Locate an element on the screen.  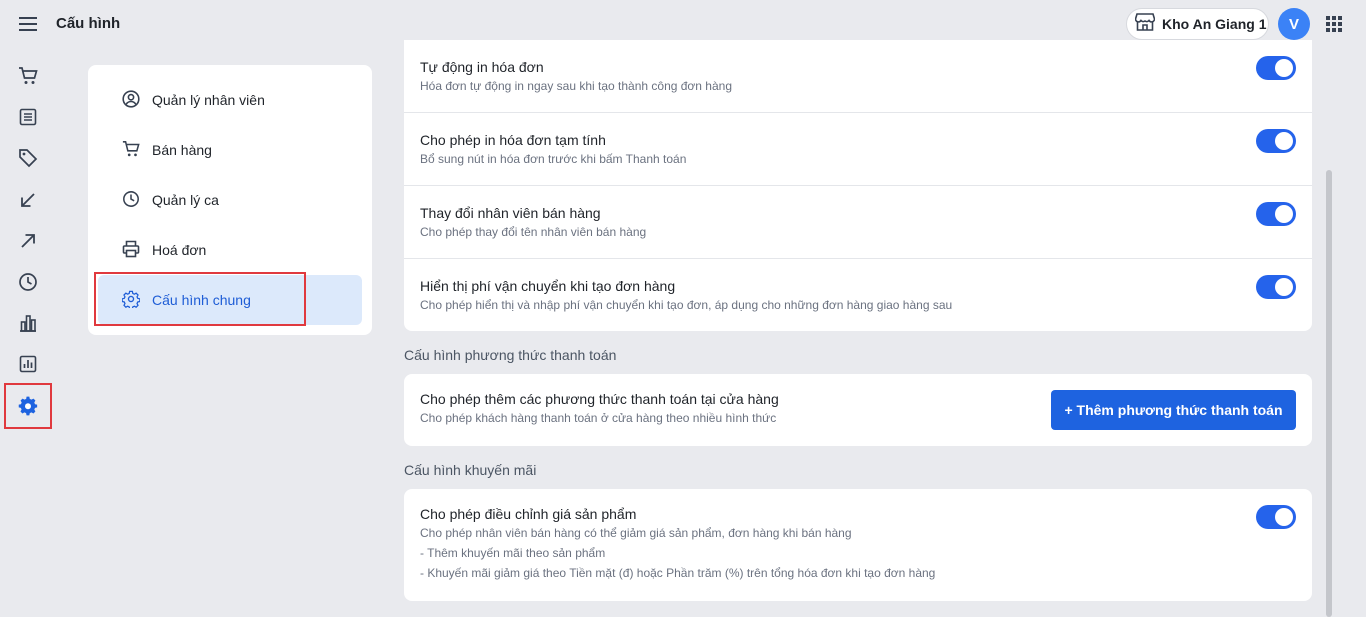
auto-print-toggle is located at coordinates (1276, 68).